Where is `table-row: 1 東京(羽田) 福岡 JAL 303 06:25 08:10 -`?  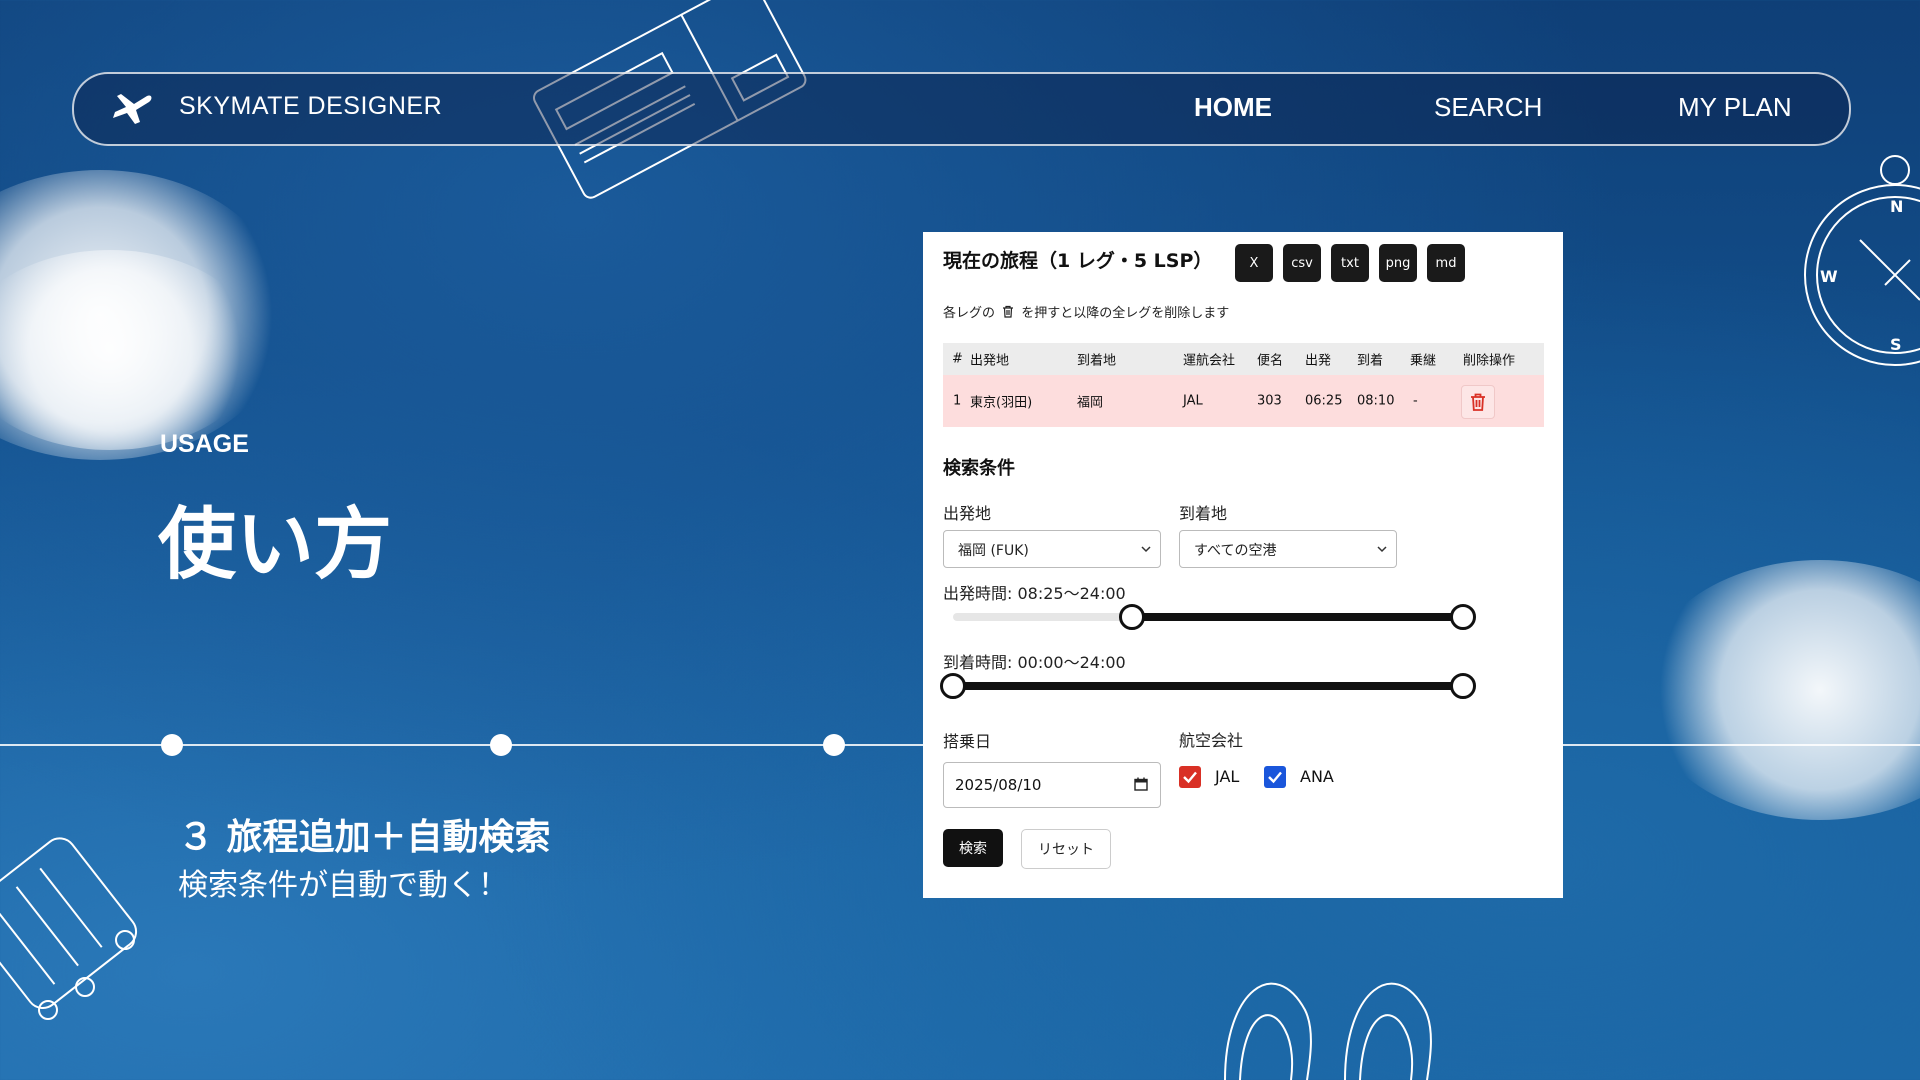 table-row: 1 東京(羽田) 福岡 JAL 303 06:25 08:10 - is located at coordinates (1243, 401).